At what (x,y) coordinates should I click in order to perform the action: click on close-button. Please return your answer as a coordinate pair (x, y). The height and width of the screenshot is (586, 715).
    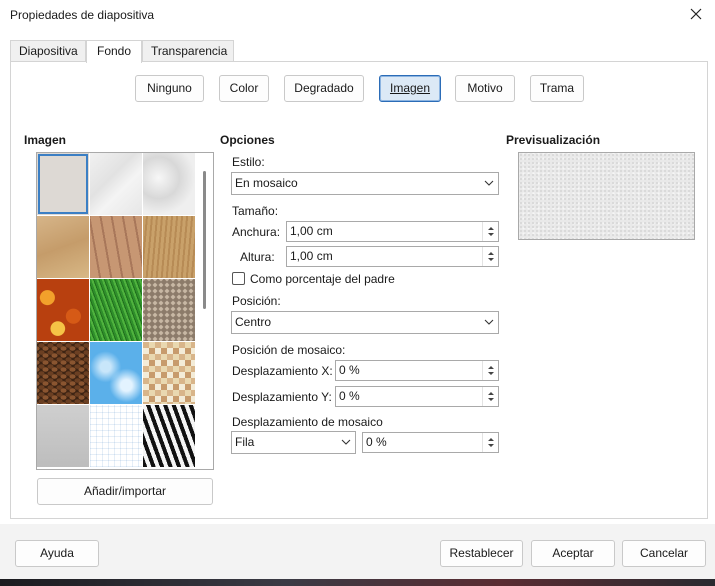
    Looking at the image, I should click on (696, 14).